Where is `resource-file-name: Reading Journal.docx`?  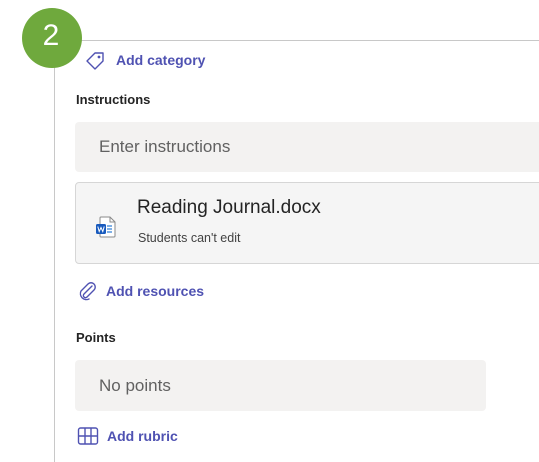
resource-file-name: Reading Journal.docx is located at coordinates (229, 207).